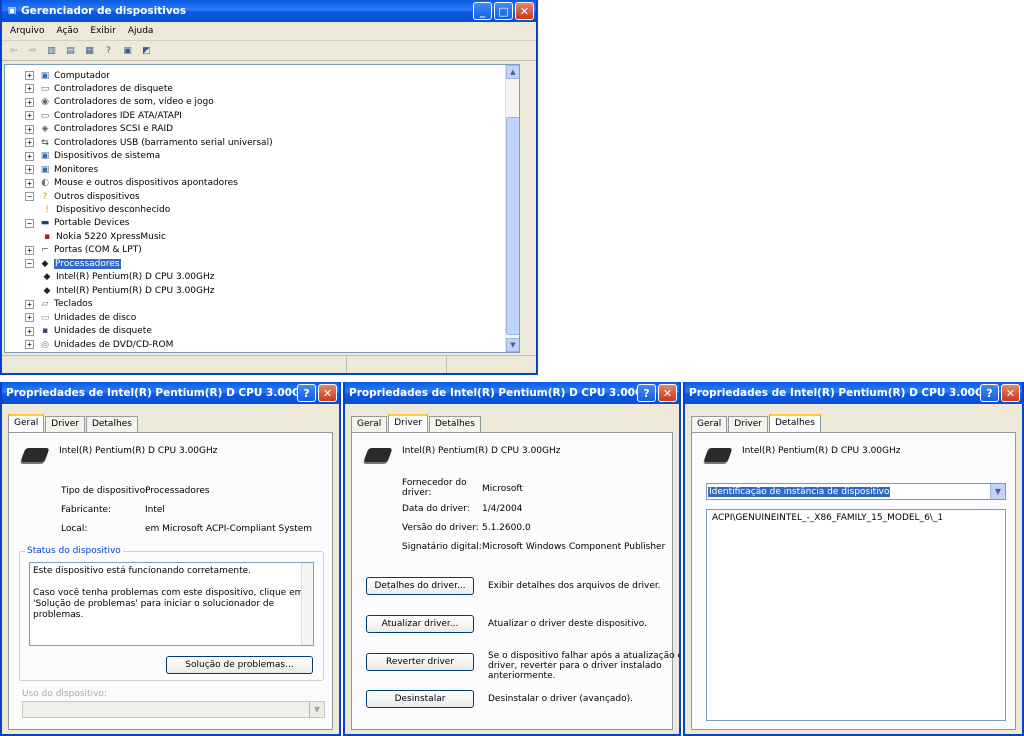  I want to click on device-name: Intel(R) Pentium(R) D CPU 3.00GHz, so click(481, 451).